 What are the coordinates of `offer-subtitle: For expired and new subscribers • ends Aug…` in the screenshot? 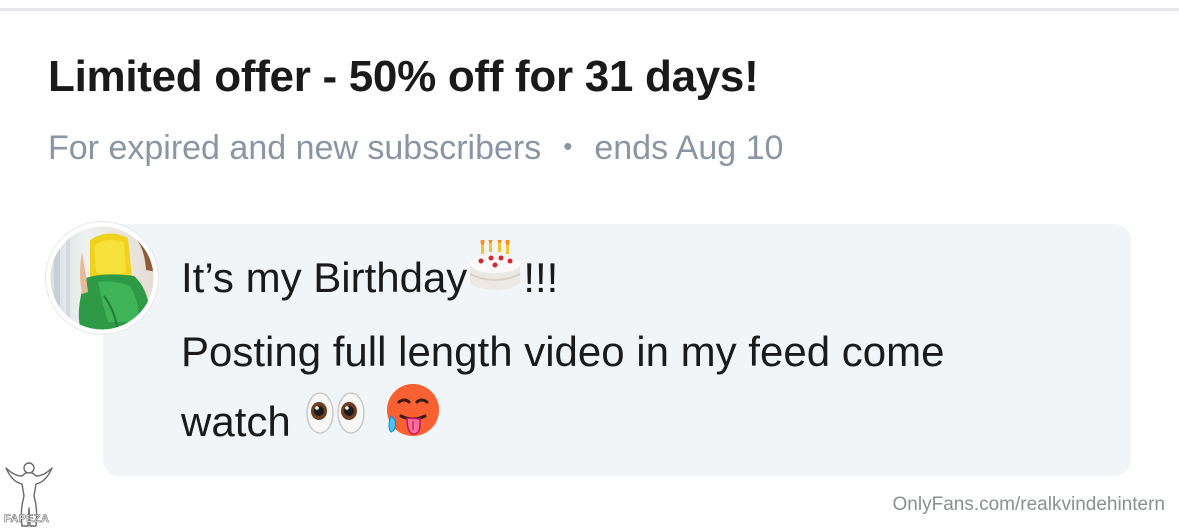 It's located at (415, 148).